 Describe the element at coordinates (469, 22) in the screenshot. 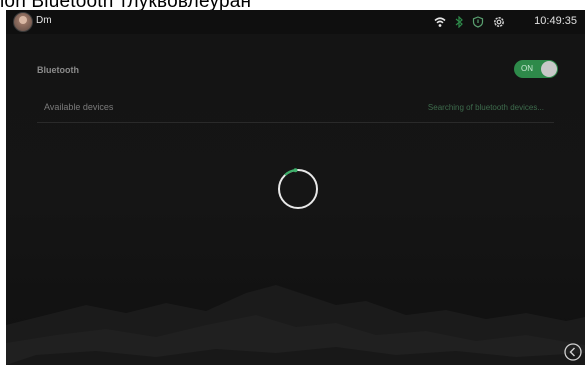

I see `status-icons` at that location.